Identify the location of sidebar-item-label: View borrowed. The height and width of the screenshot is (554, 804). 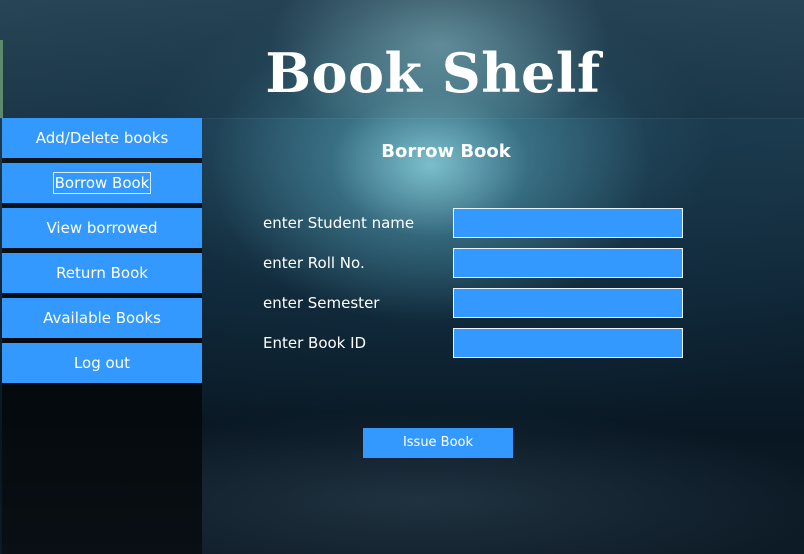
(102, 228).